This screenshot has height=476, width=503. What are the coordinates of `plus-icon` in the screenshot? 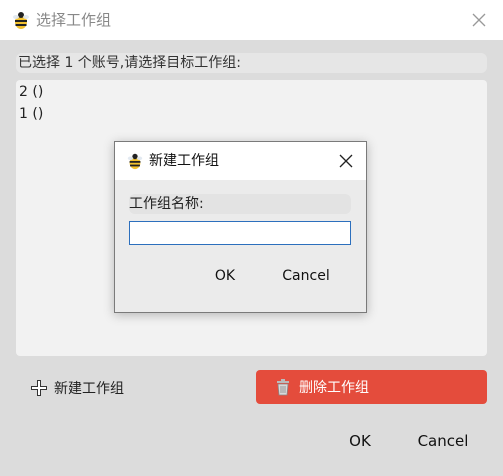 It's located at (39, 388).